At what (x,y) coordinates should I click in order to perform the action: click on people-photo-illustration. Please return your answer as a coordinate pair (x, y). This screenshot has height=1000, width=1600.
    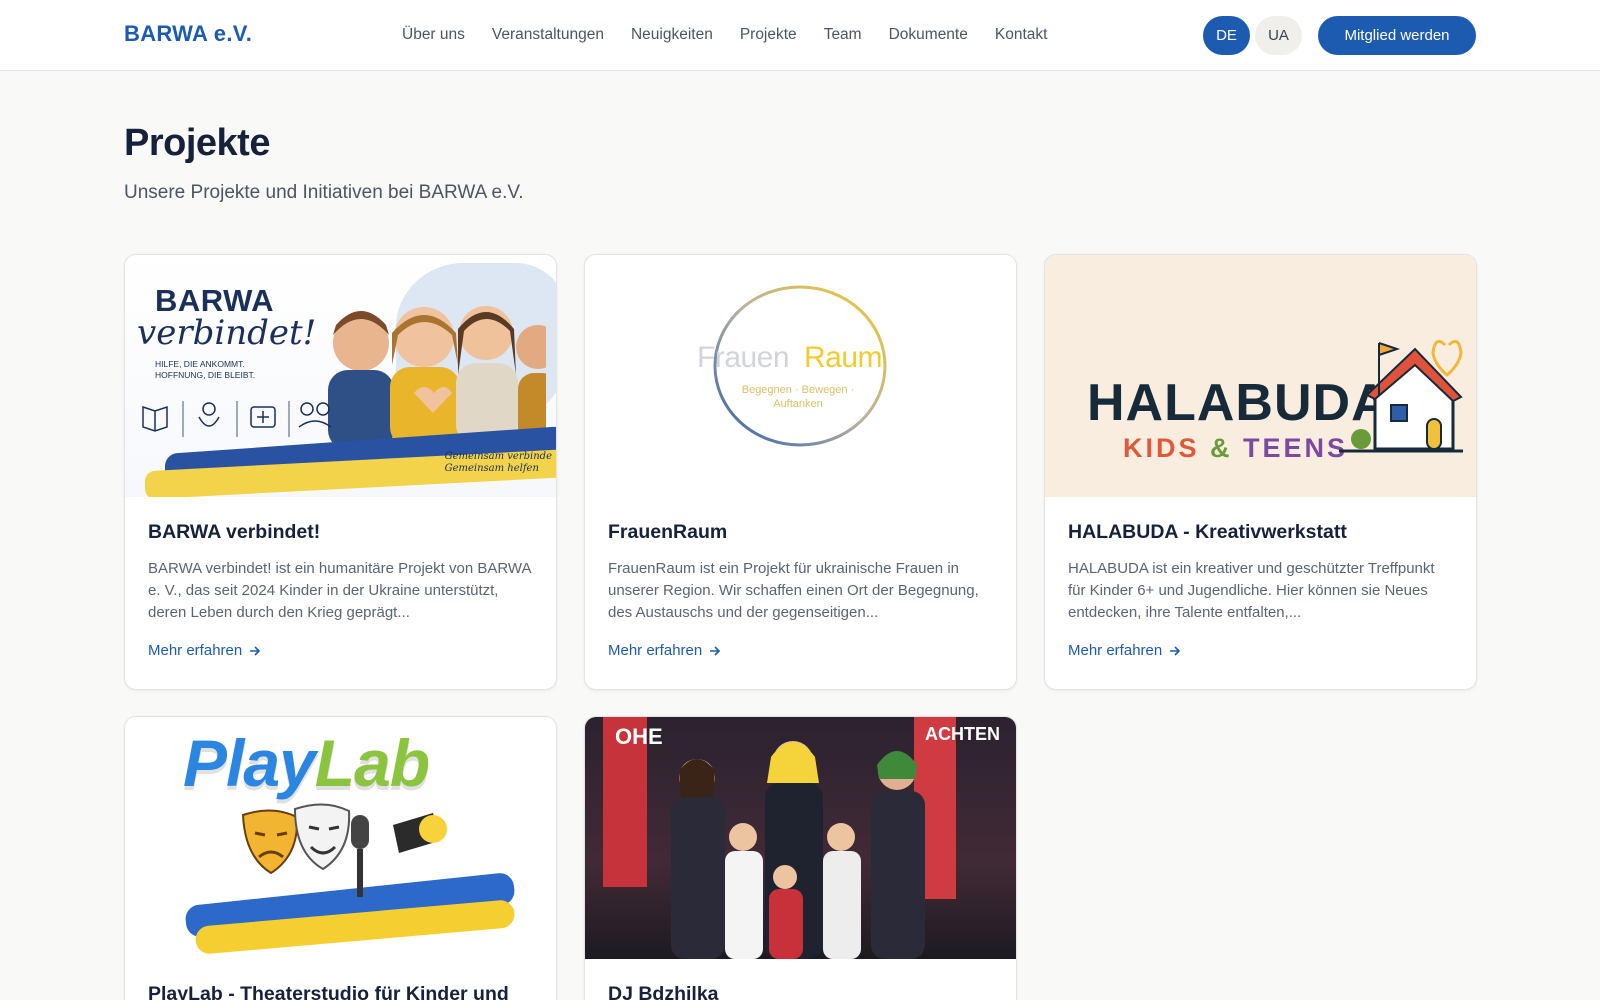
    Looking at the image, I should click on (798, 850).